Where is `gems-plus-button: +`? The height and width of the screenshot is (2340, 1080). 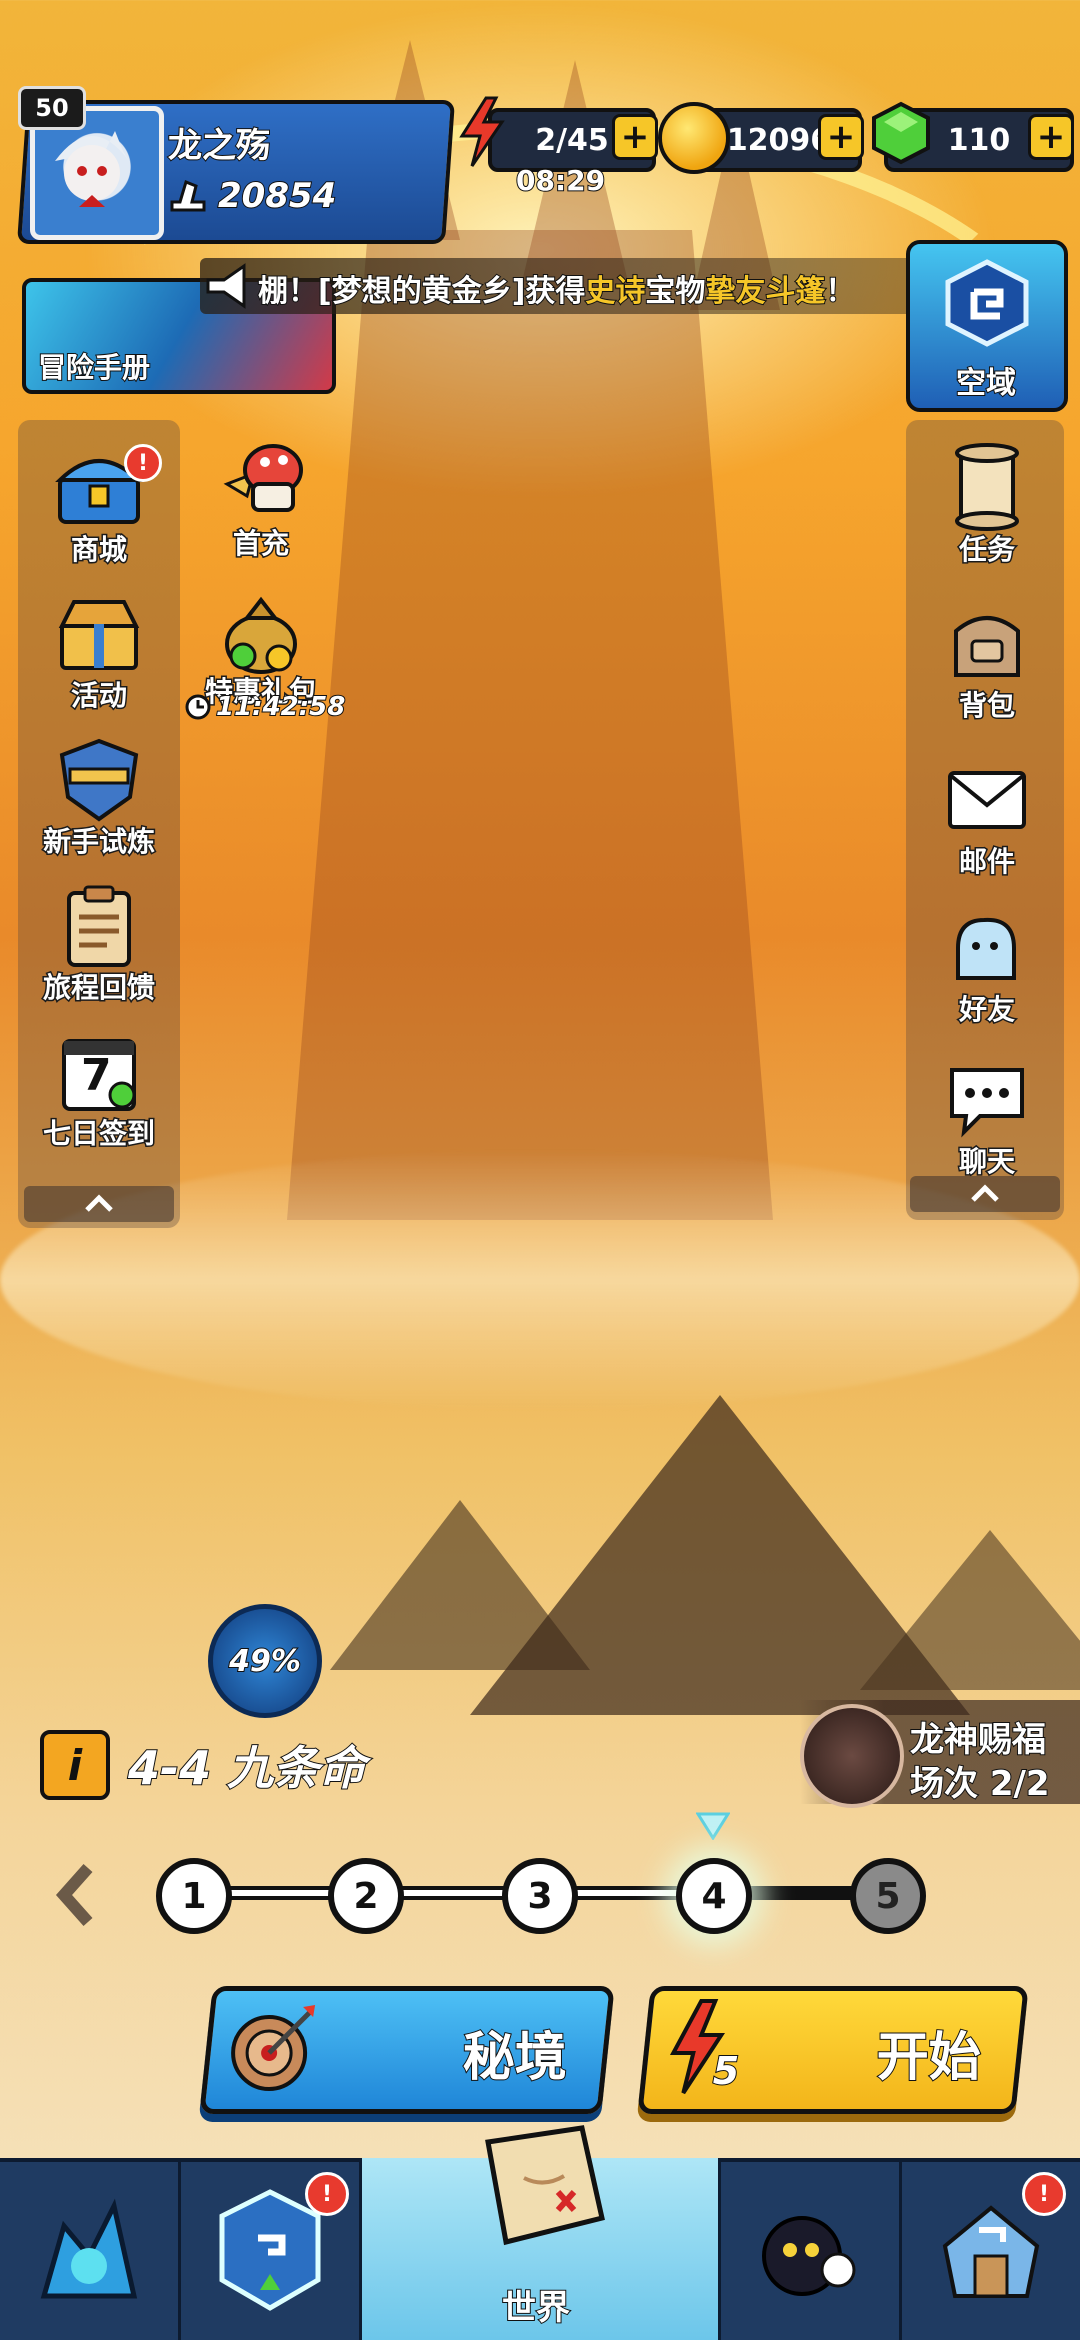 gems-plus-button: + is located at coordinates (1051, 137).